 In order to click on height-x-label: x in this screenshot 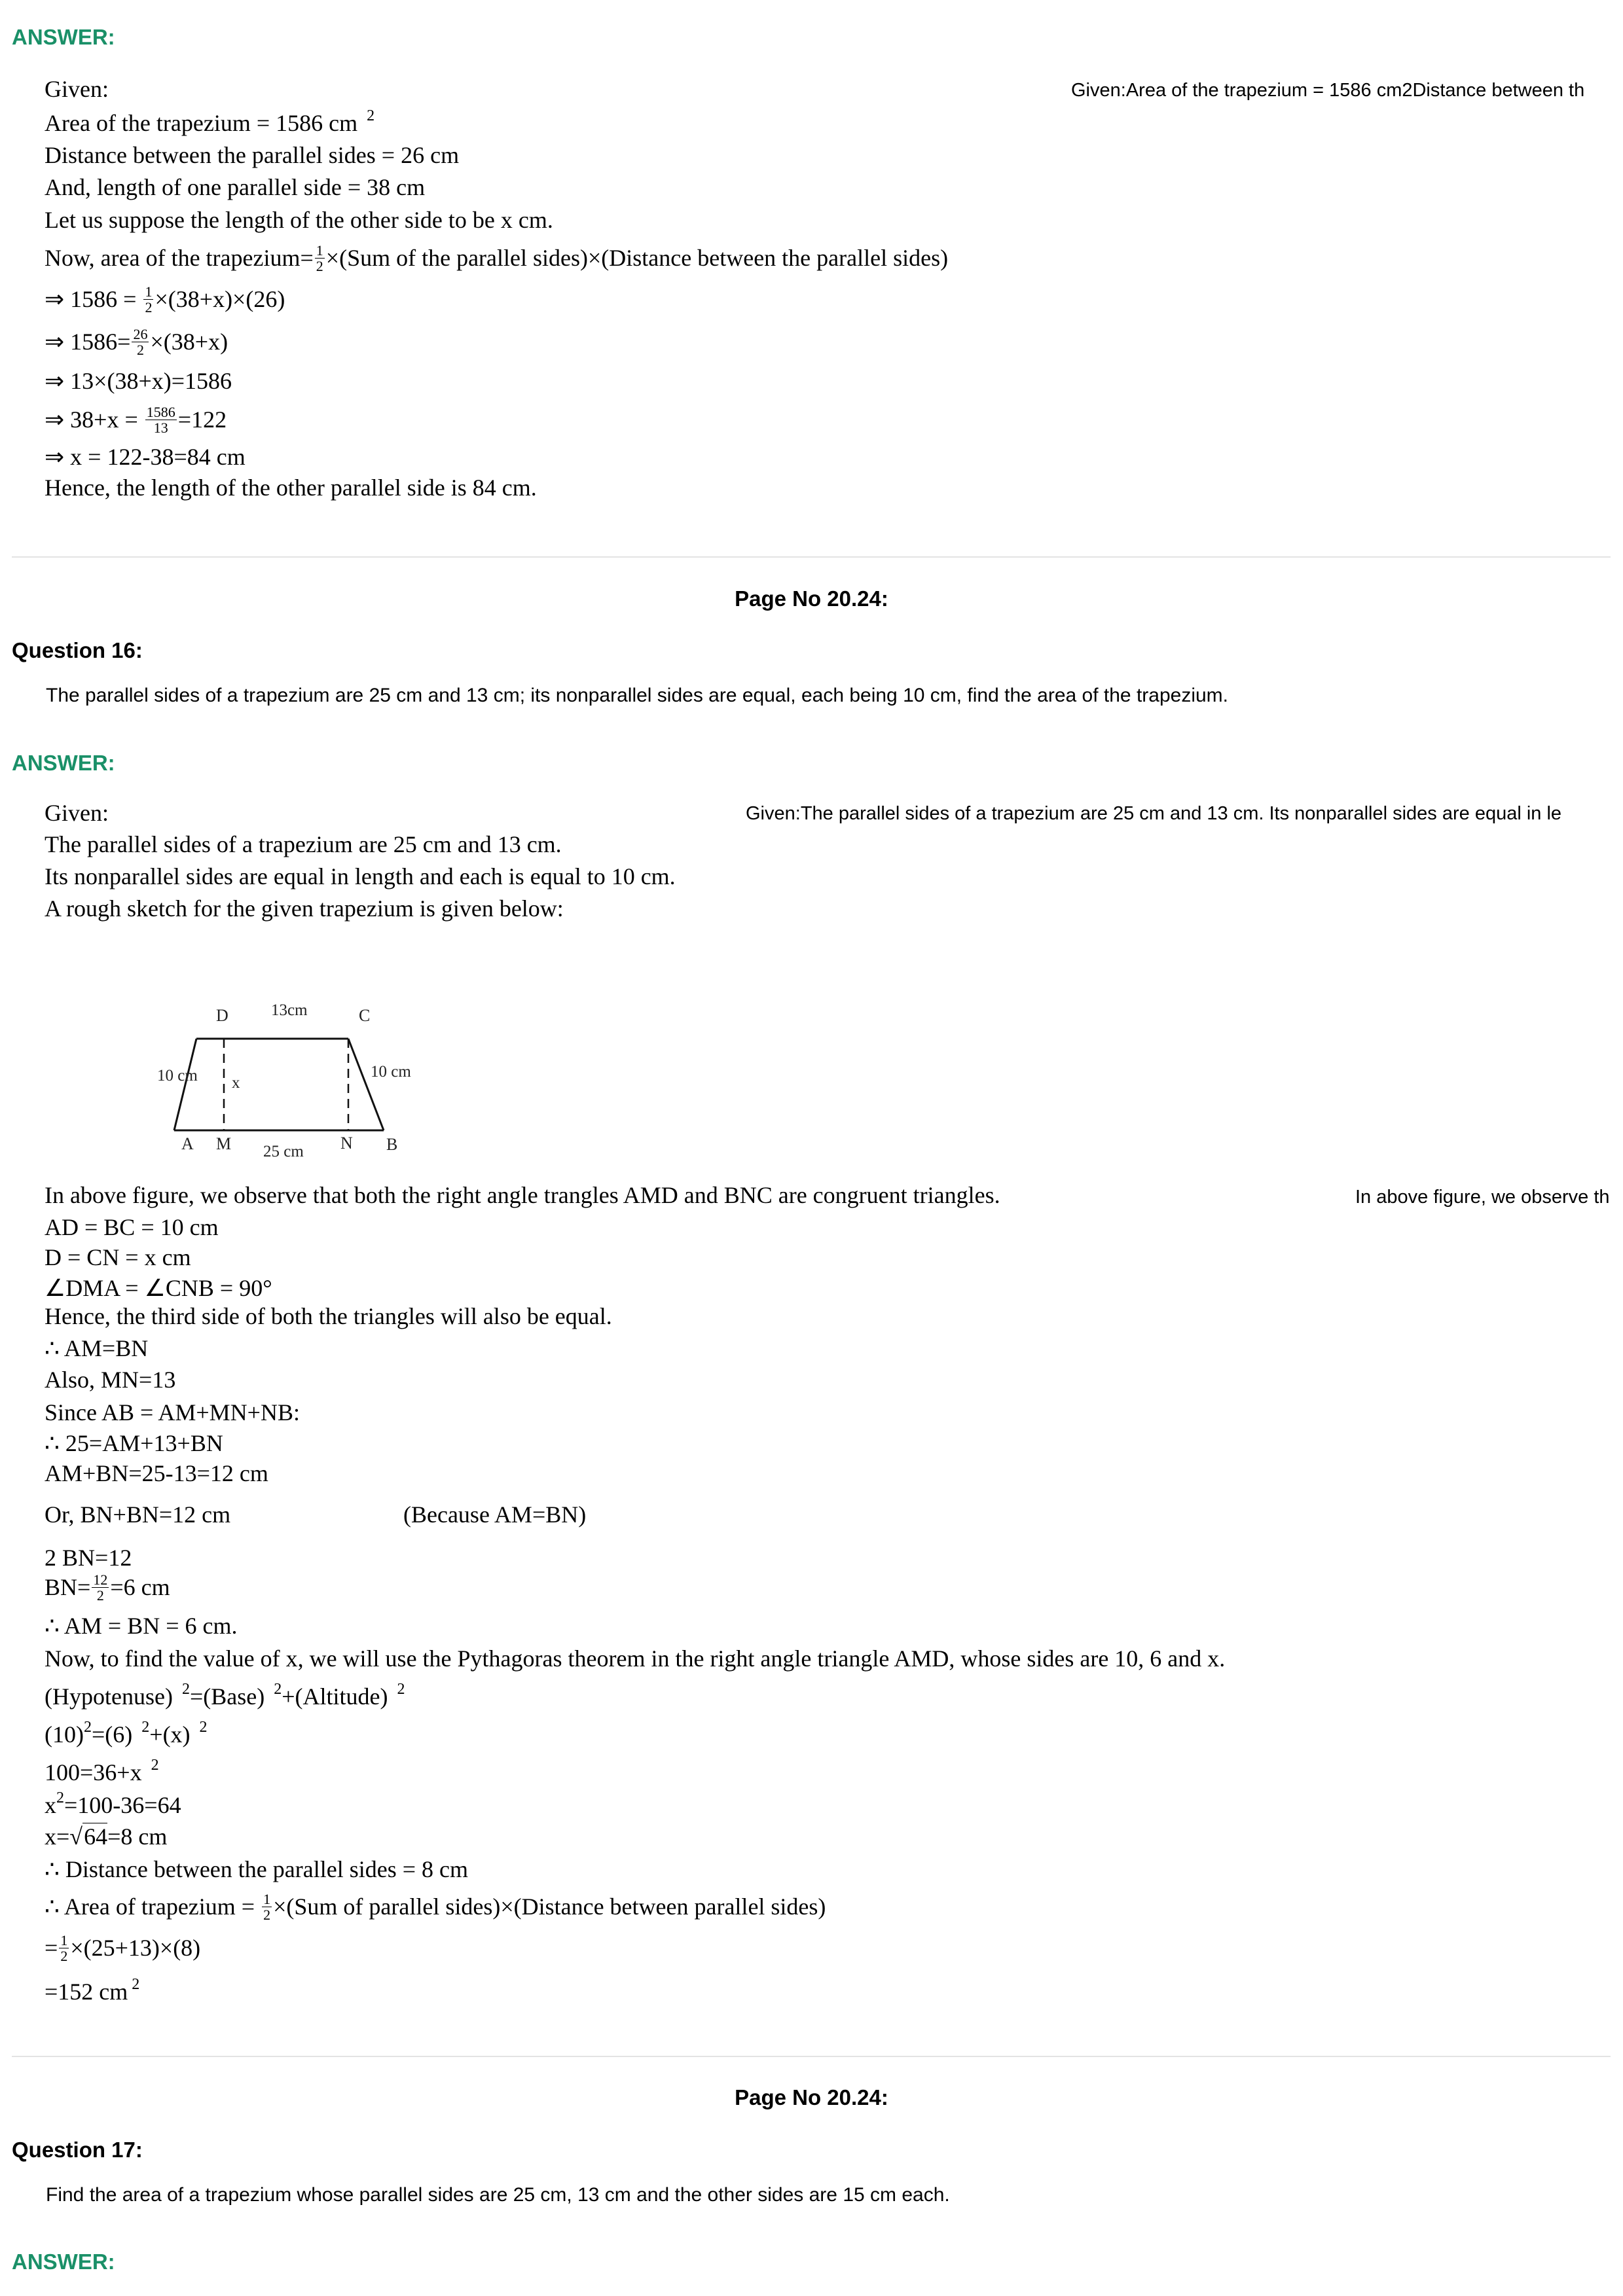, I will do `click(236, 1083)`.